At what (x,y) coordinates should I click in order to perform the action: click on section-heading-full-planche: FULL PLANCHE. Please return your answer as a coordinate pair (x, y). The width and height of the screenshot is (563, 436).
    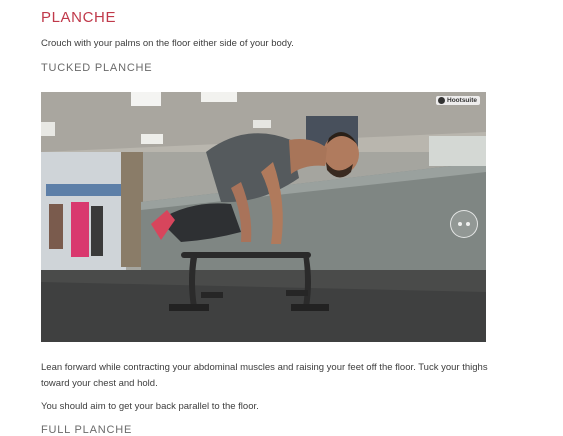
    Looking at the image, I should click on (87, 430).